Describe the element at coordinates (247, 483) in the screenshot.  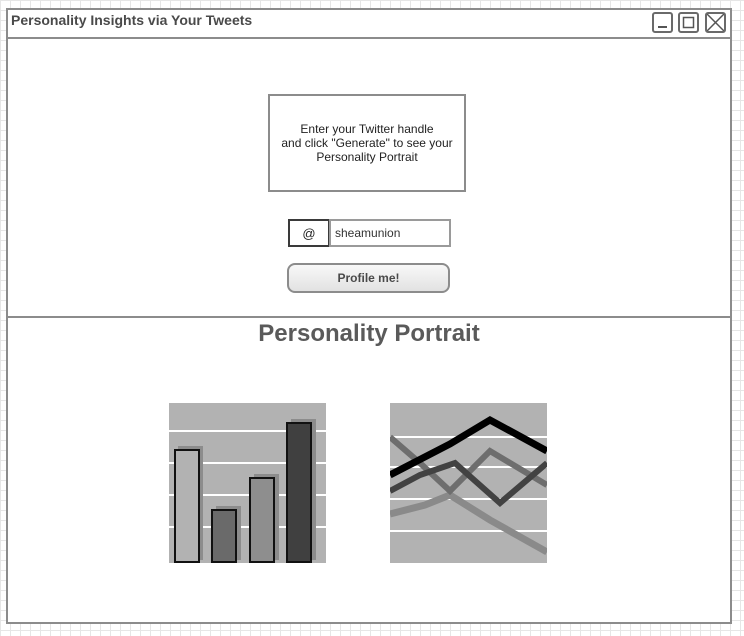
I see `bar-chart-icon` at that location.